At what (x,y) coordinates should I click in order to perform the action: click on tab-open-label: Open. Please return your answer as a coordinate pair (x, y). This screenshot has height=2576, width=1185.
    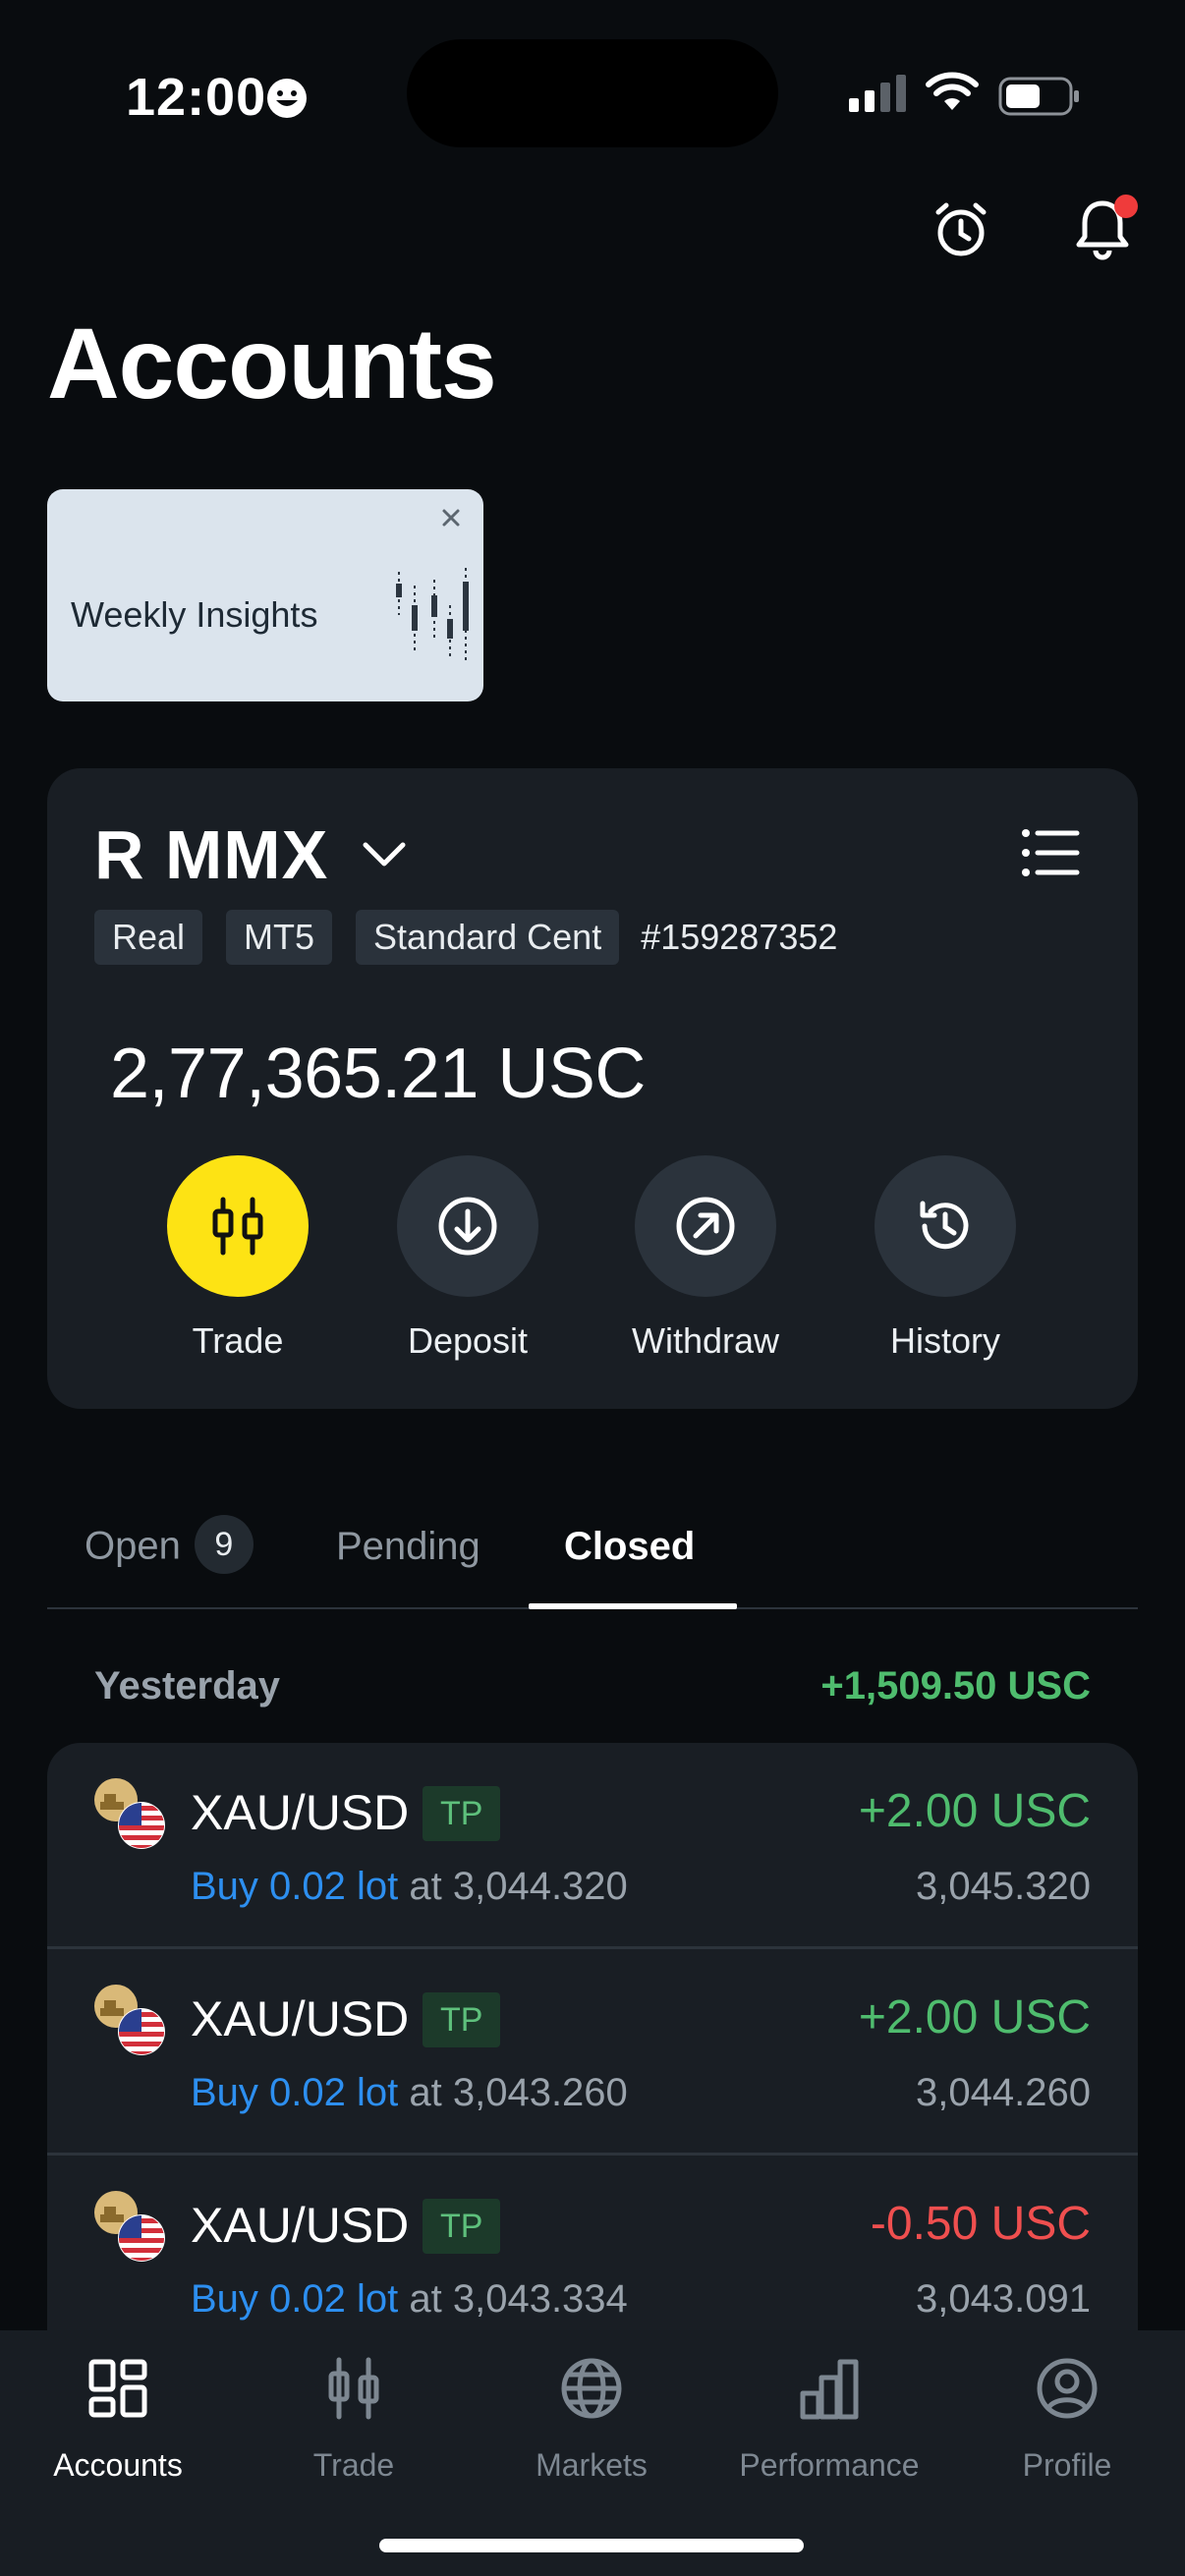
    Looking at the image, I should click on (133, 1546).